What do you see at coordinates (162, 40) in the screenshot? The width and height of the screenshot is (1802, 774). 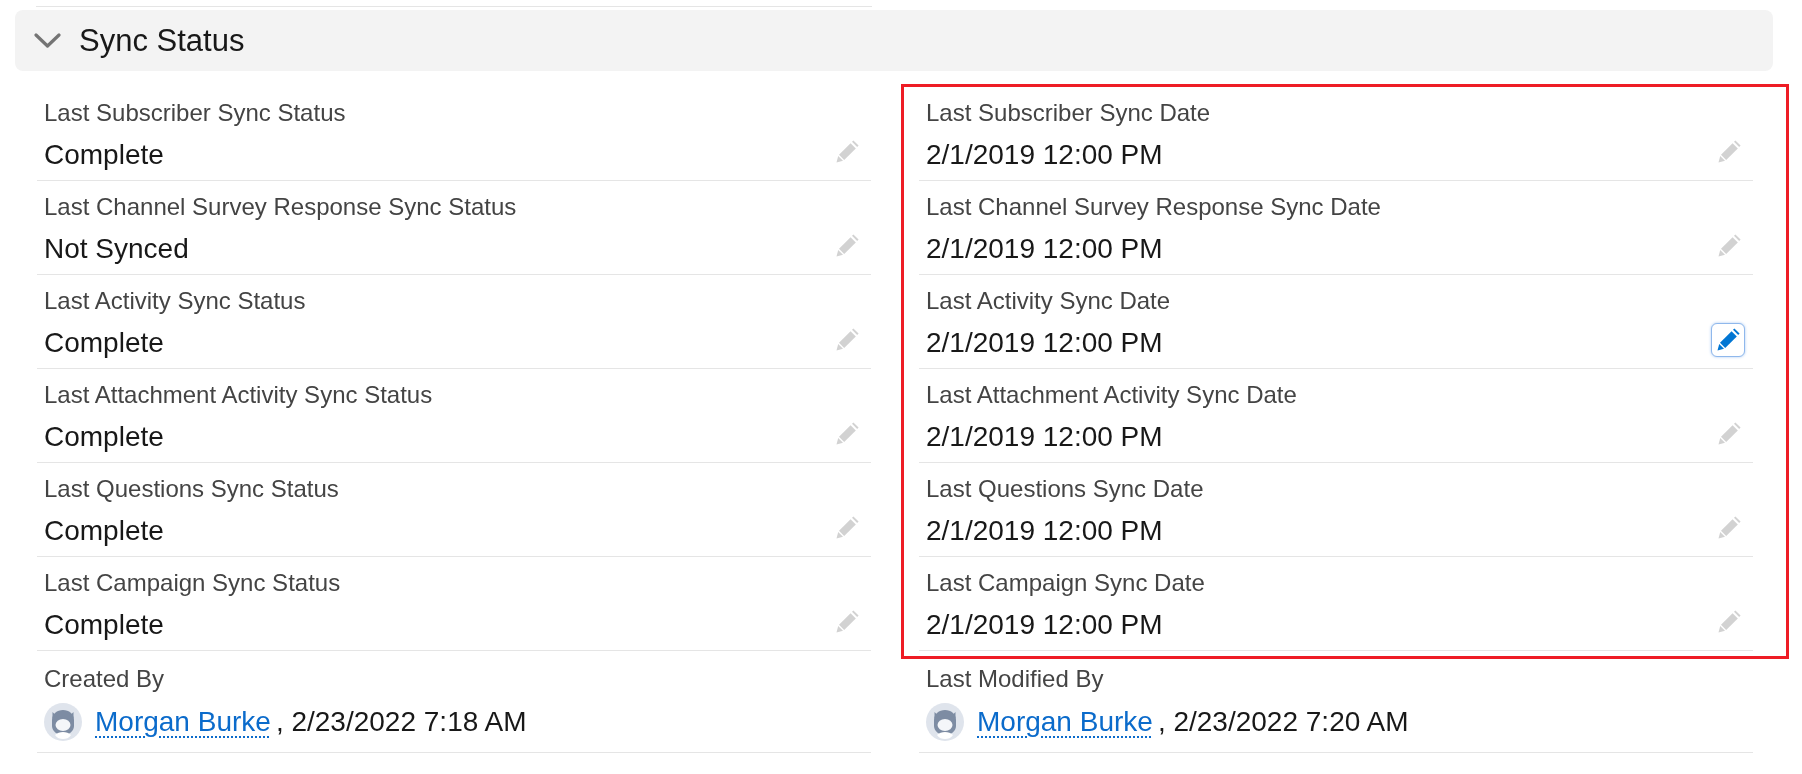 I see `section-title: Sync Status` at bounding box center [162, 40].